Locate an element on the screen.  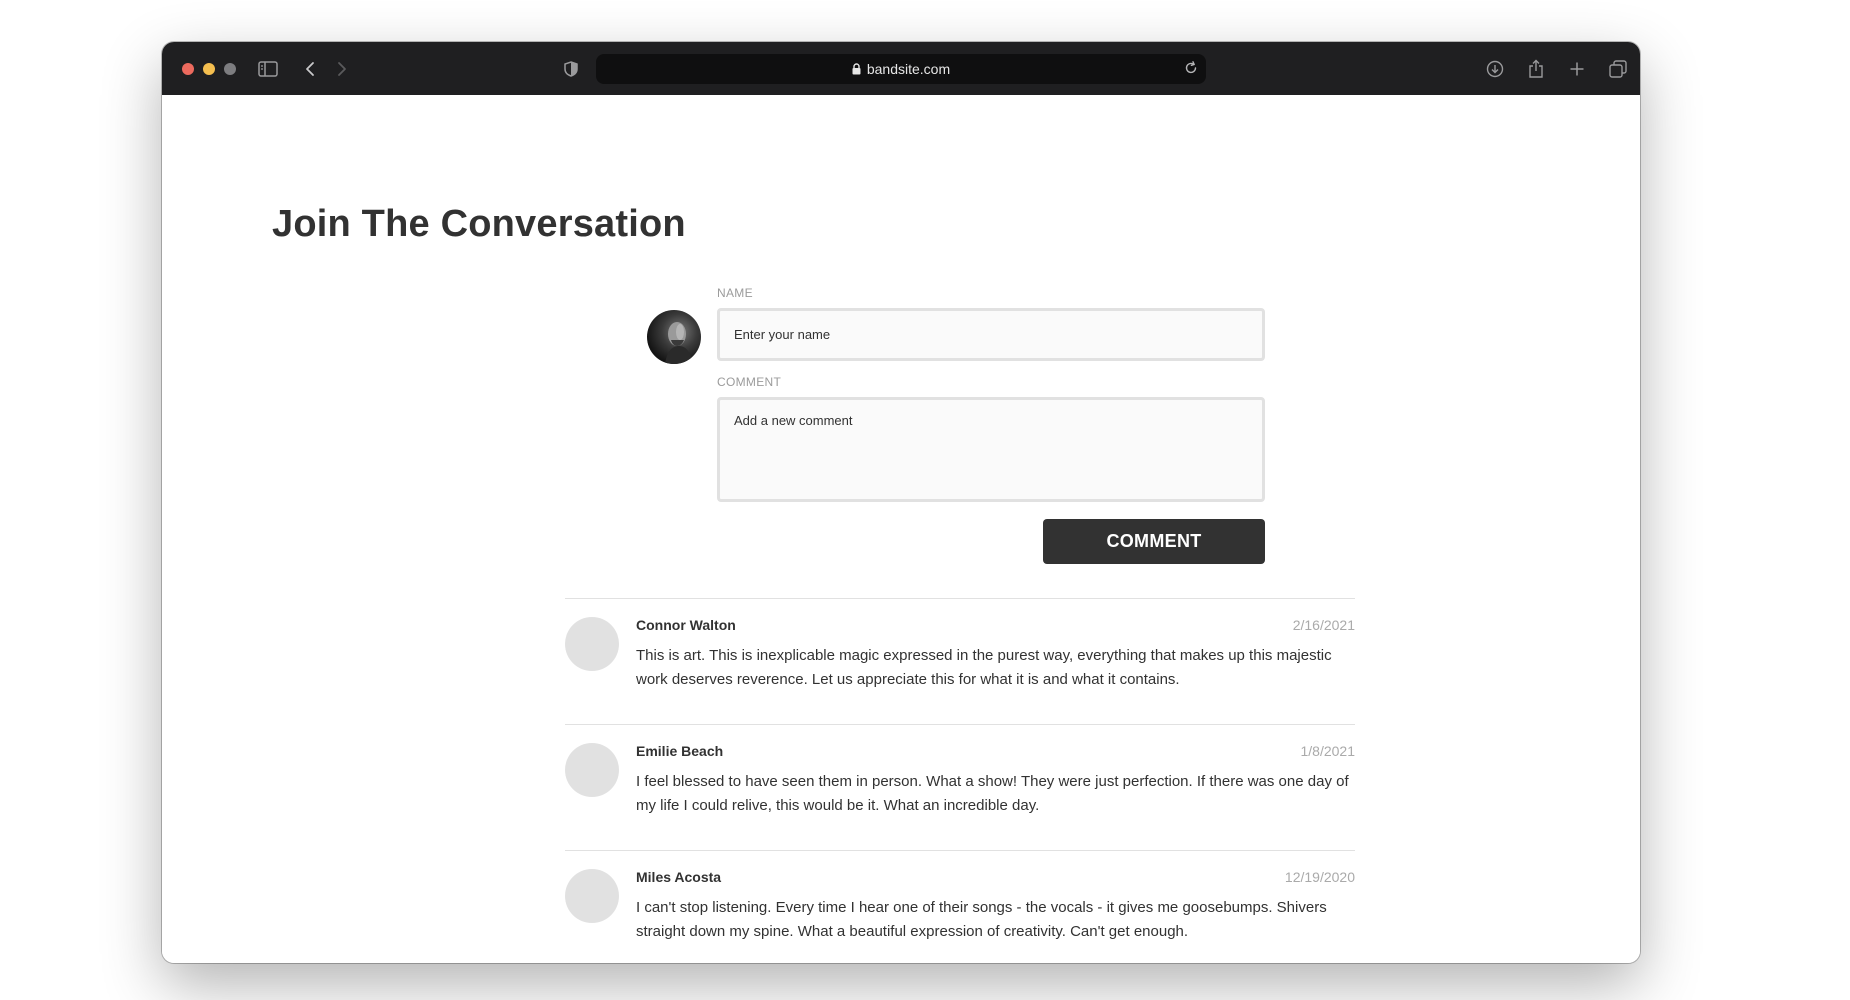
name-input is located at coordinates (991, 334).